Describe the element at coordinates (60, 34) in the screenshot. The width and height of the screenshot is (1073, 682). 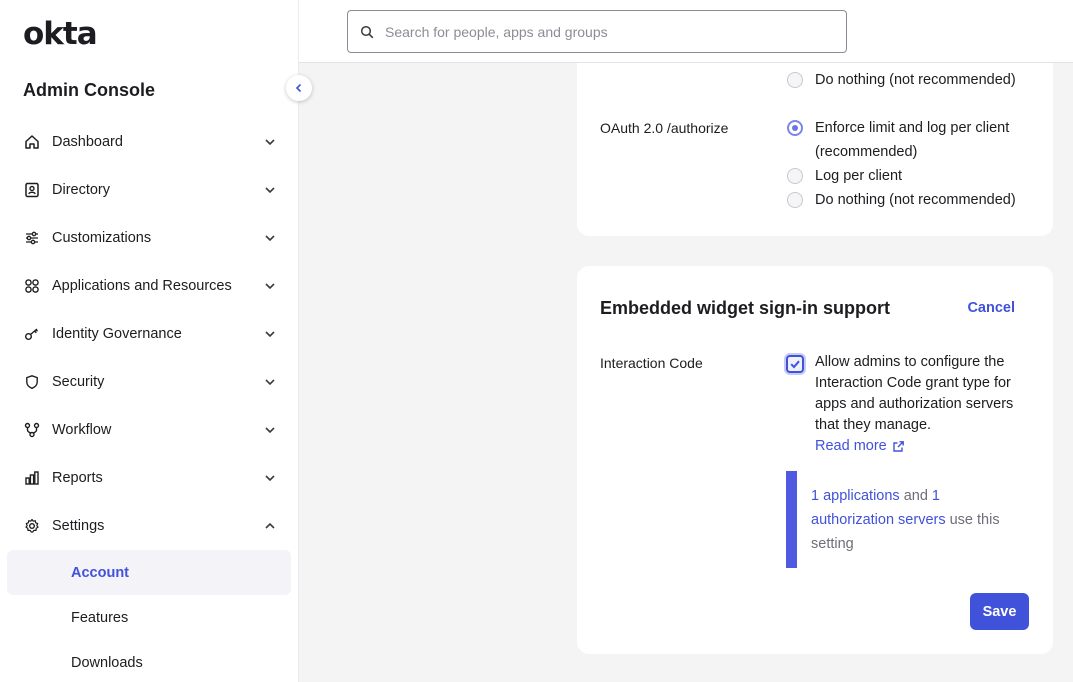
I see `okta-logo: okta` at that location.